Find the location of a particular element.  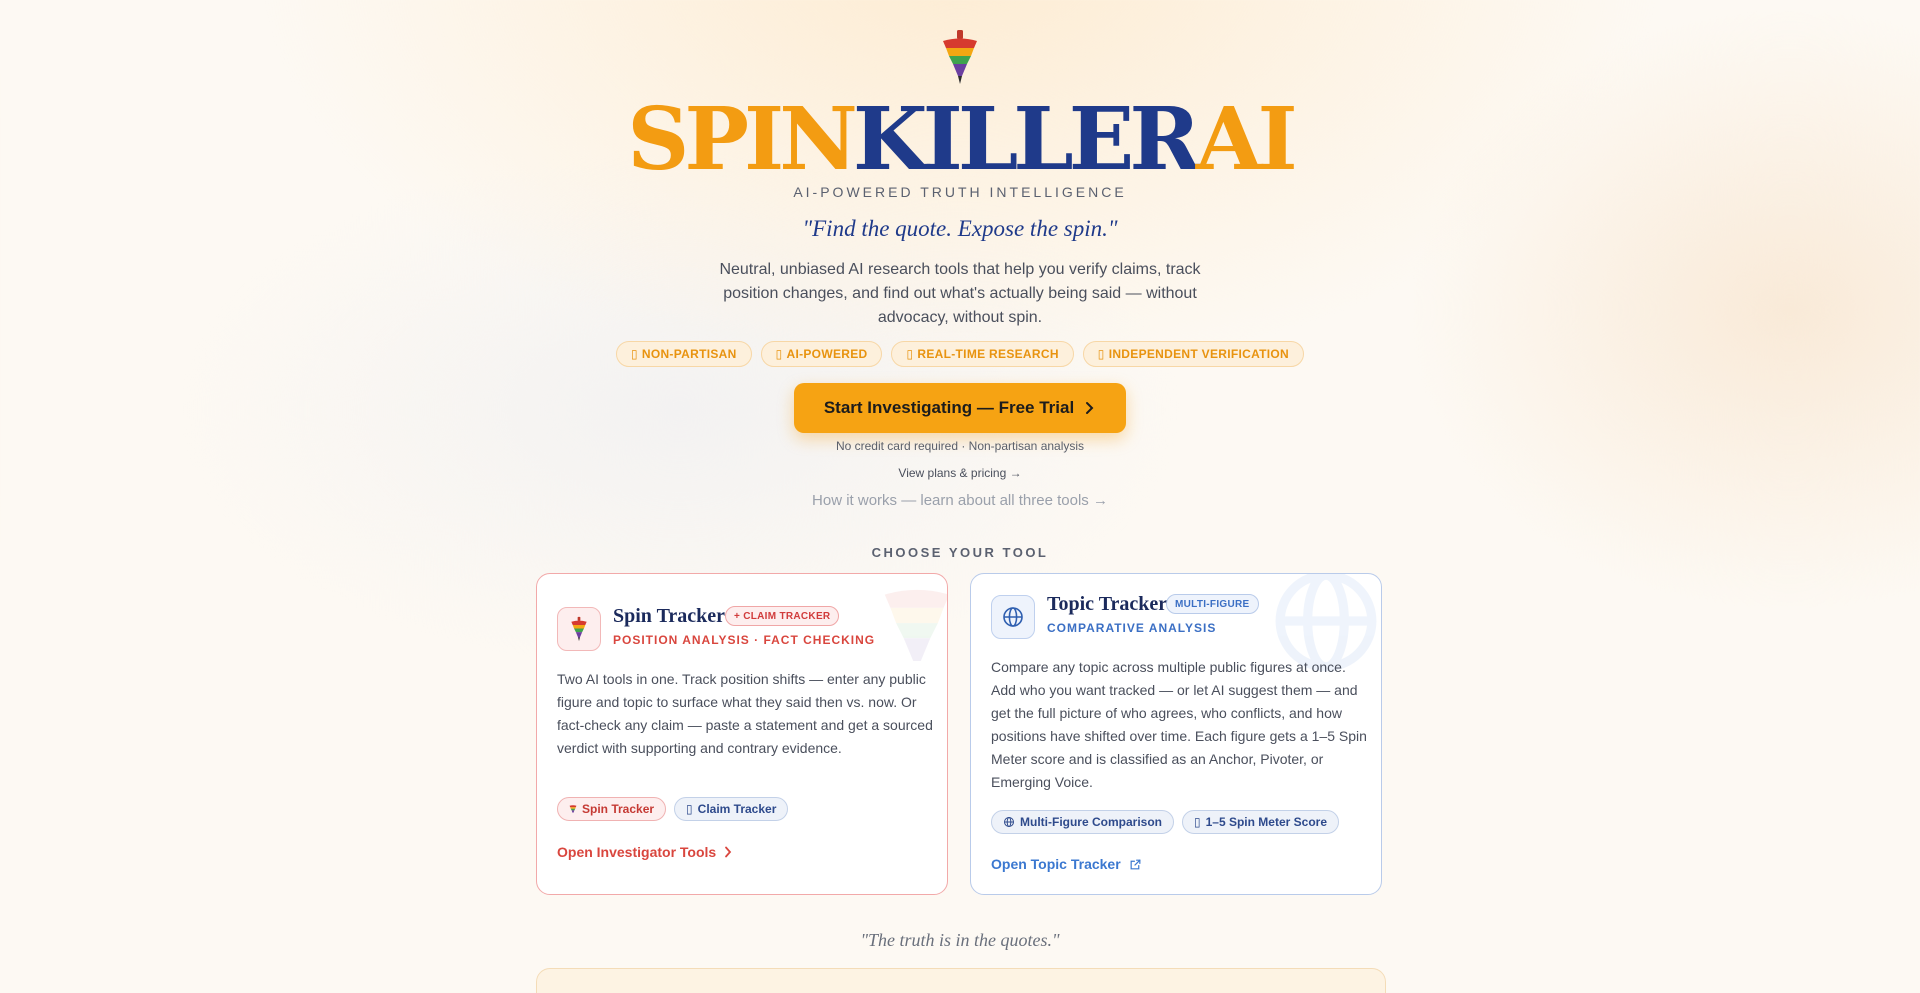

pill-non-partisan: ▯ NON-PARTISAN is located at coordinates (683, 354).